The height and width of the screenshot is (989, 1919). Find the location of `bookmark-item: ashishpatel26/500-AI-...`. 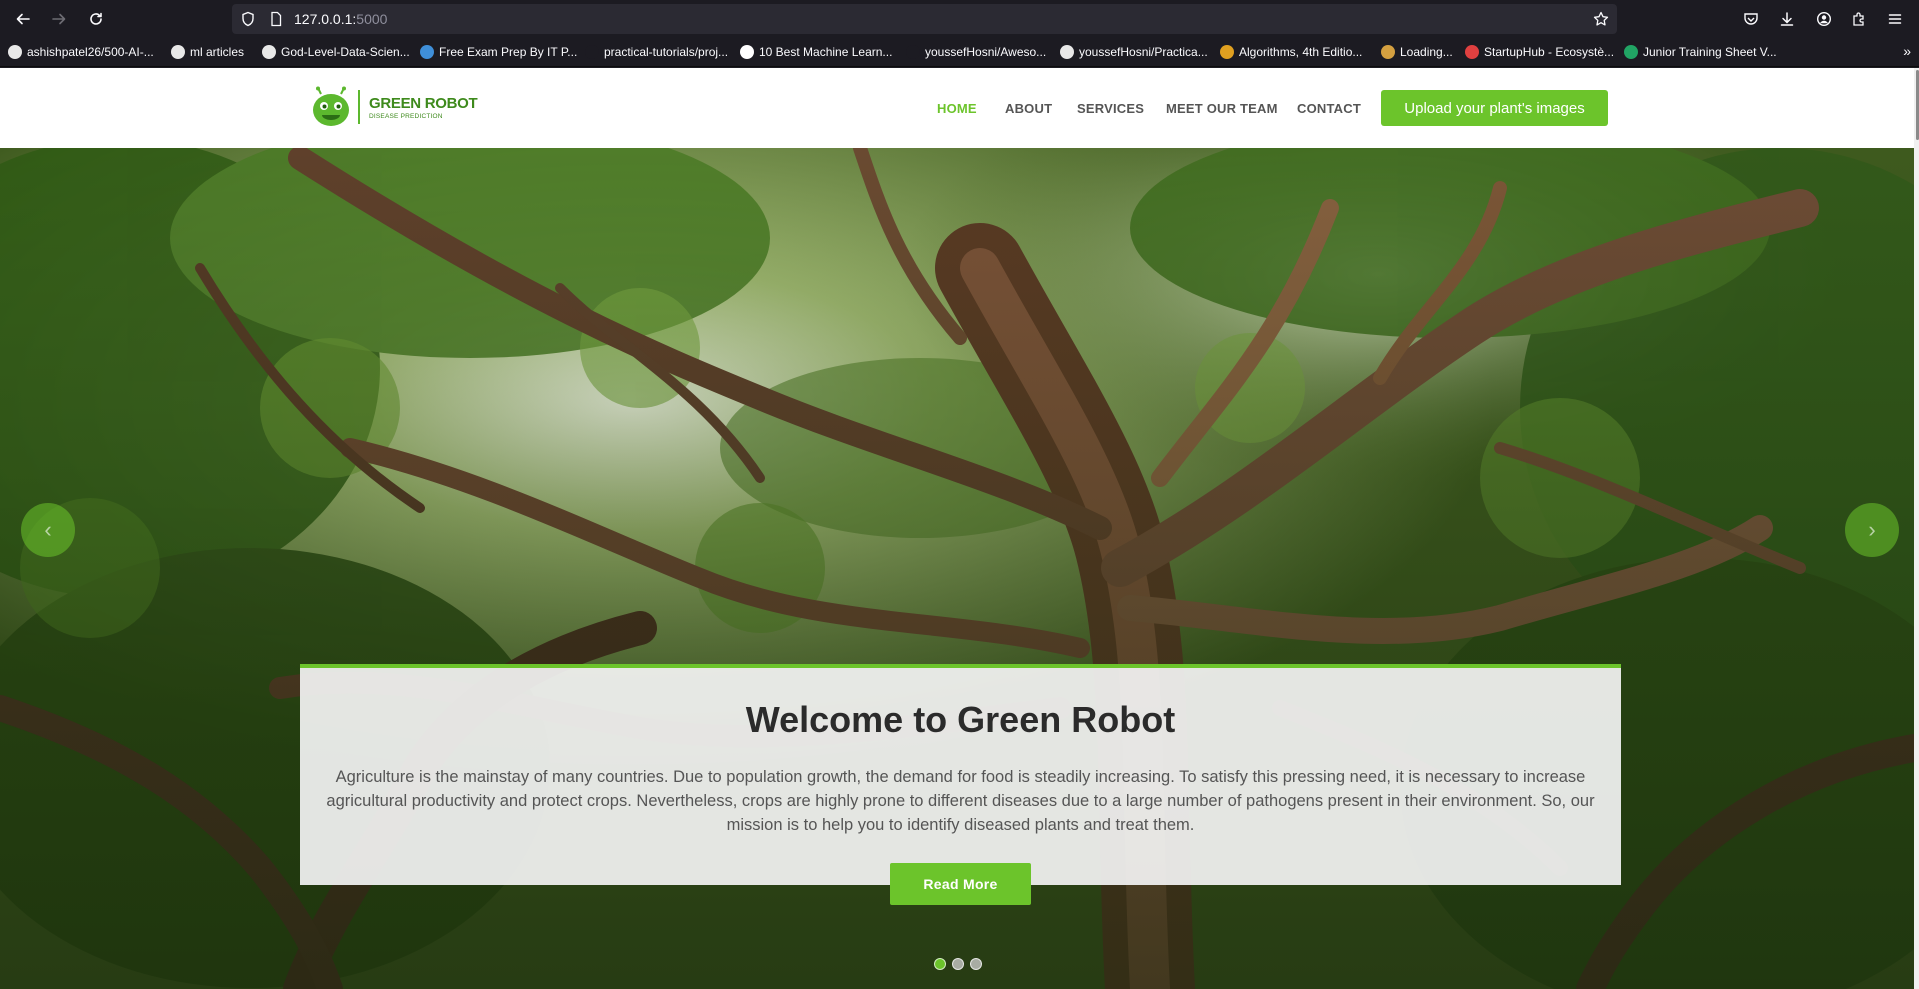

bookmark-item: ashishpatel26/500-AI-... is located at coordinates (81, 52).